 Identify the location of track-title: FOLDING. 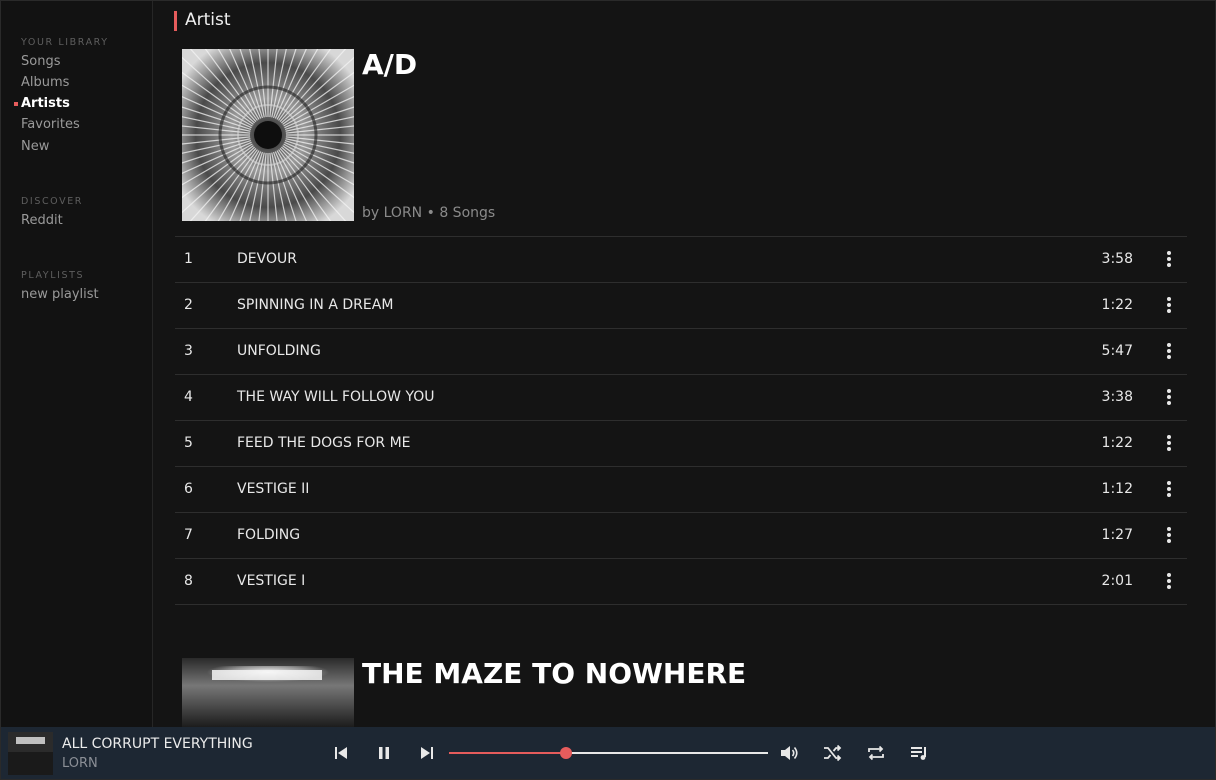
(269, 535).